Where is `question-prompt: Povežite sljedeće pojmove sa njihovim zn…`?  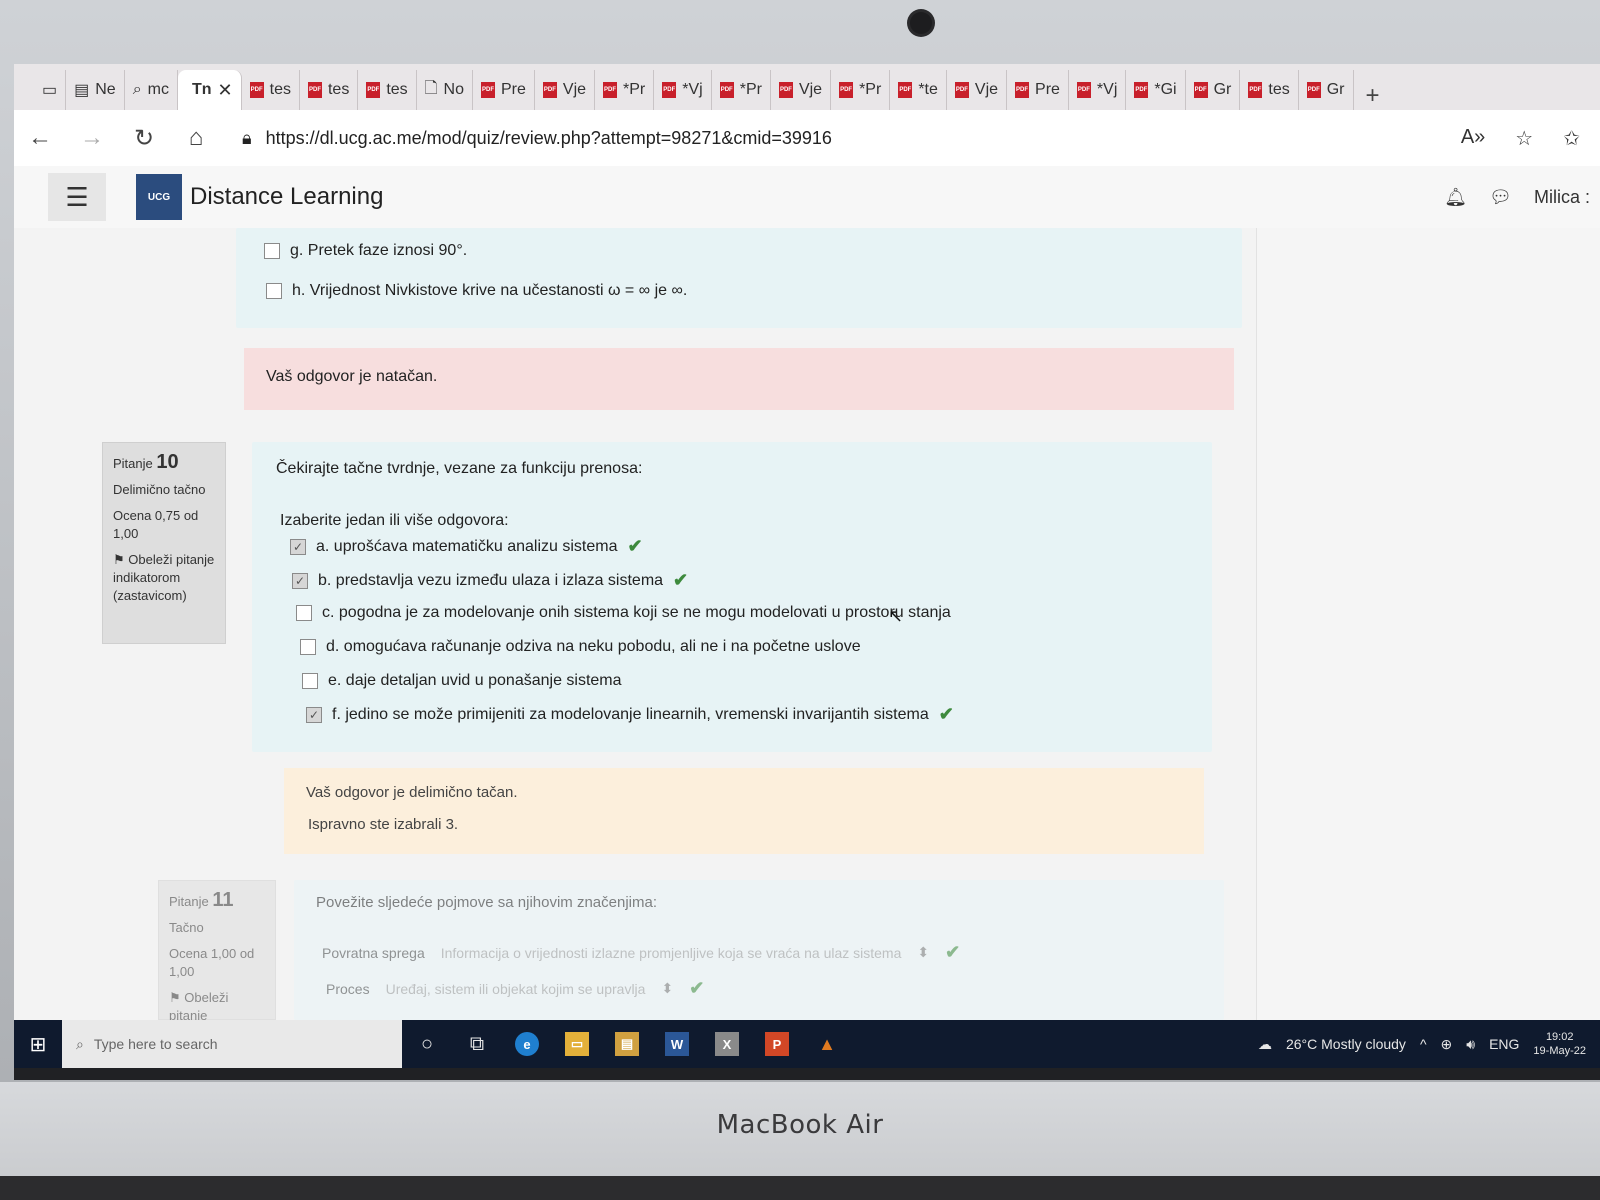 question-prompt: Povežite sljedeće pojmove sa njihovim zn… is located at coordinates (487, 902).